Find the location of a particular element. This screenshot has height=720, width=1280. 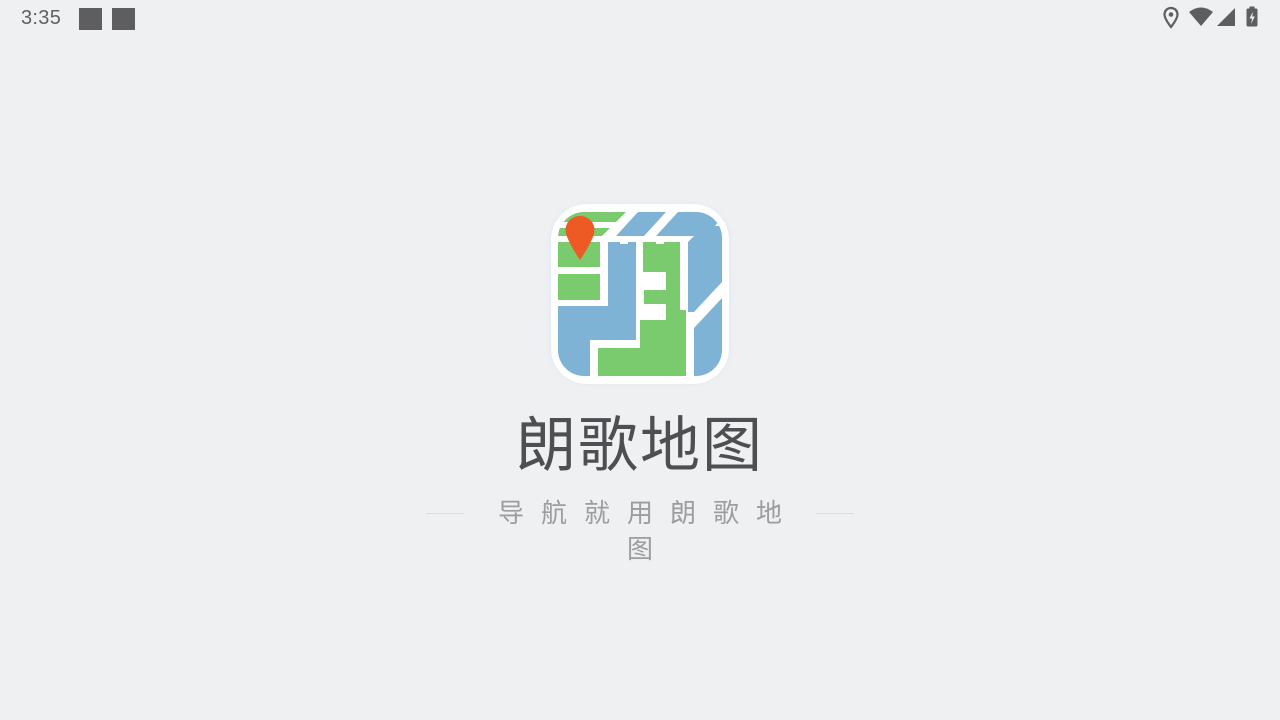

cellular-signal-icon is located at coordinates (1226, 18).